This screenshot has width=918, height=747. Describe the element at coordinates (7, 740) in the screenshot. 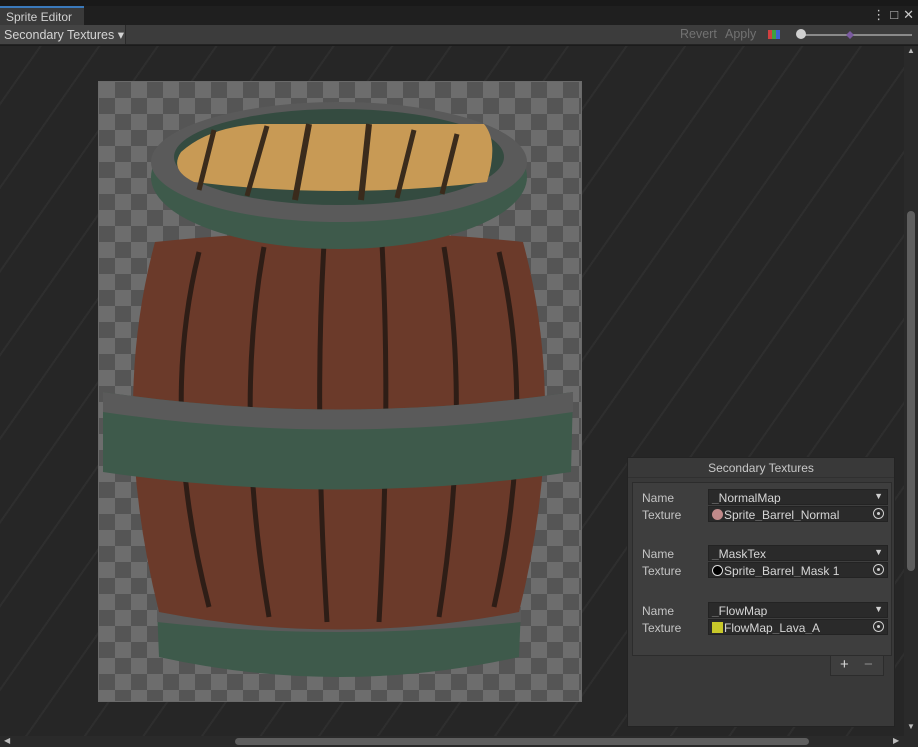

I see `scroll-left-icon: ◀` at that location.